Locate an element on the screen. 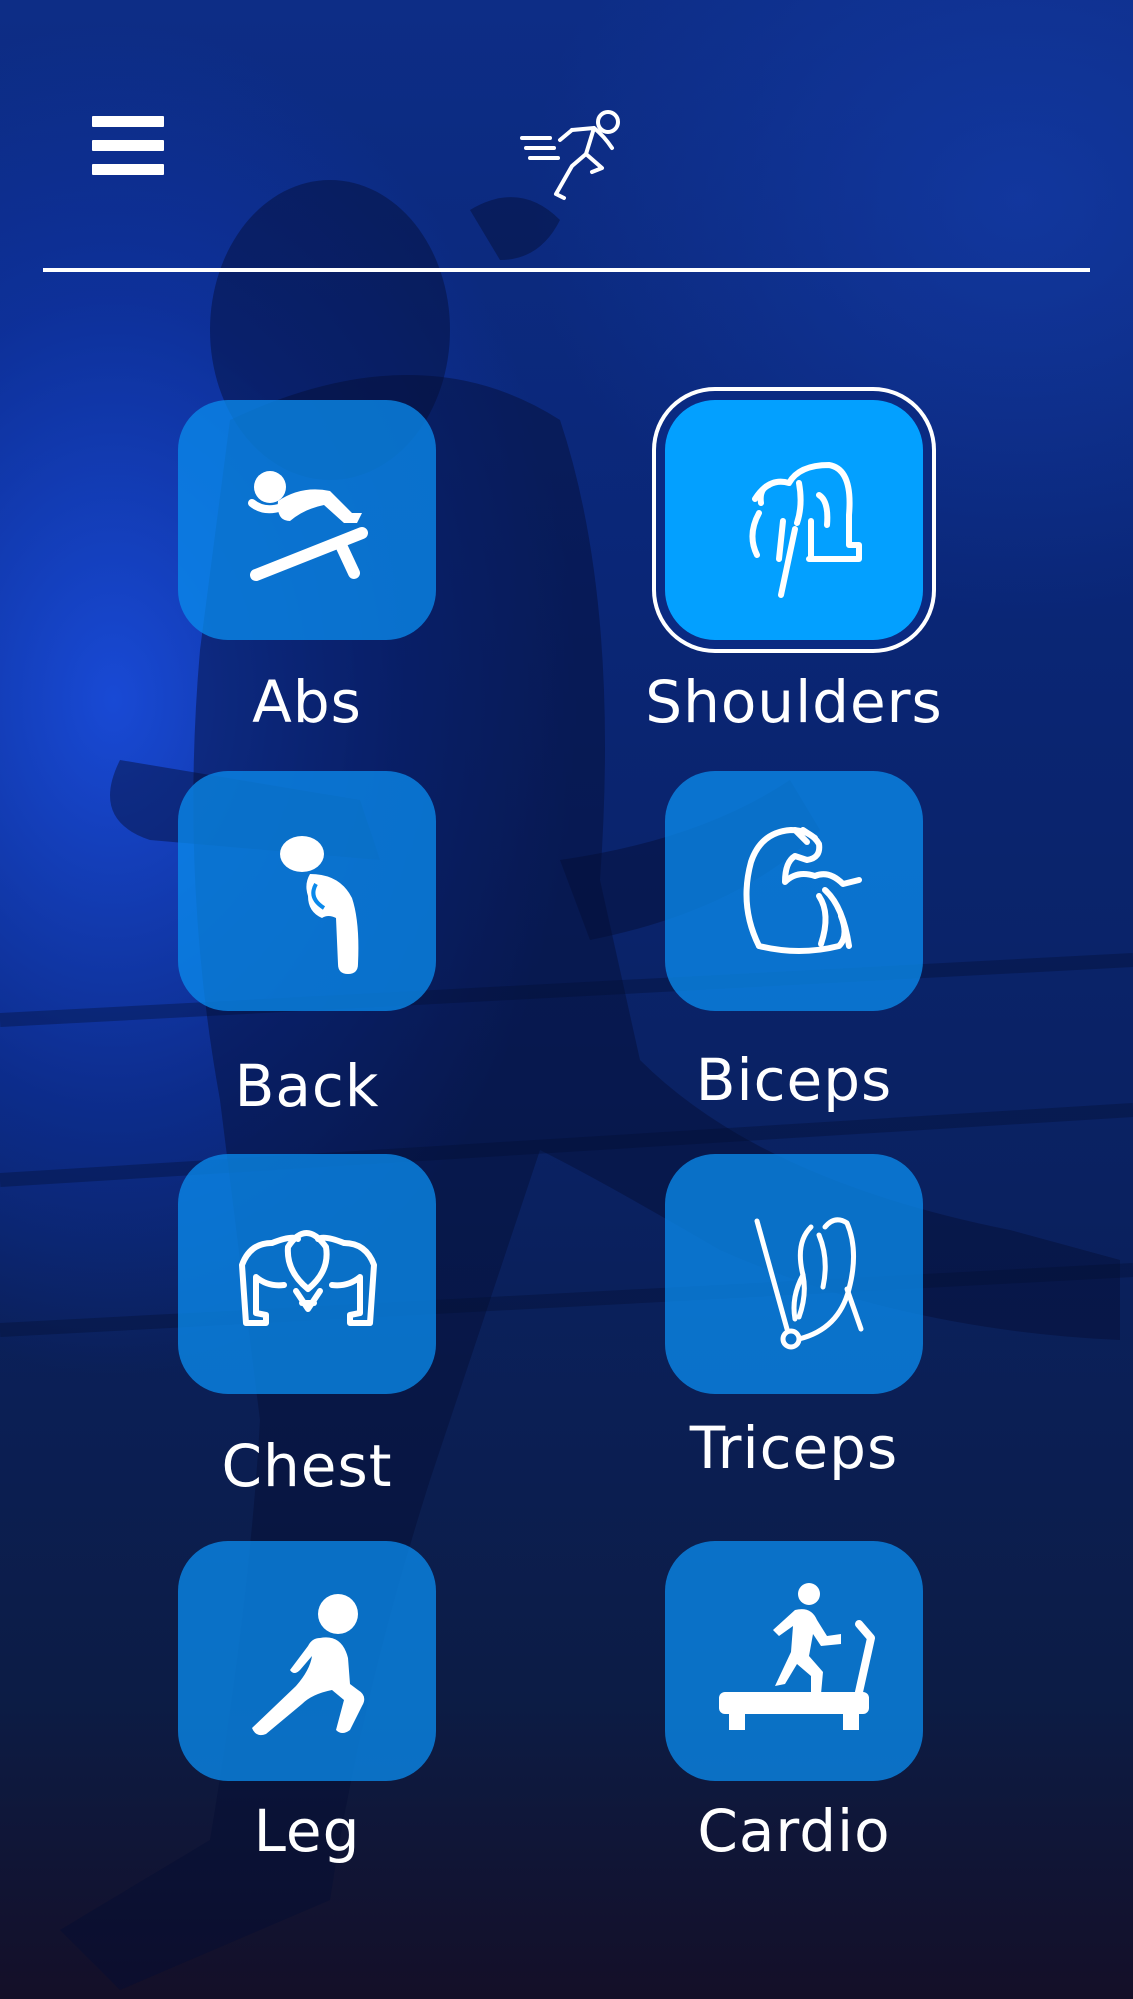 This screenshot has width=1133, height=1999. category-tile-biceps is located at coordinates (794, 891).